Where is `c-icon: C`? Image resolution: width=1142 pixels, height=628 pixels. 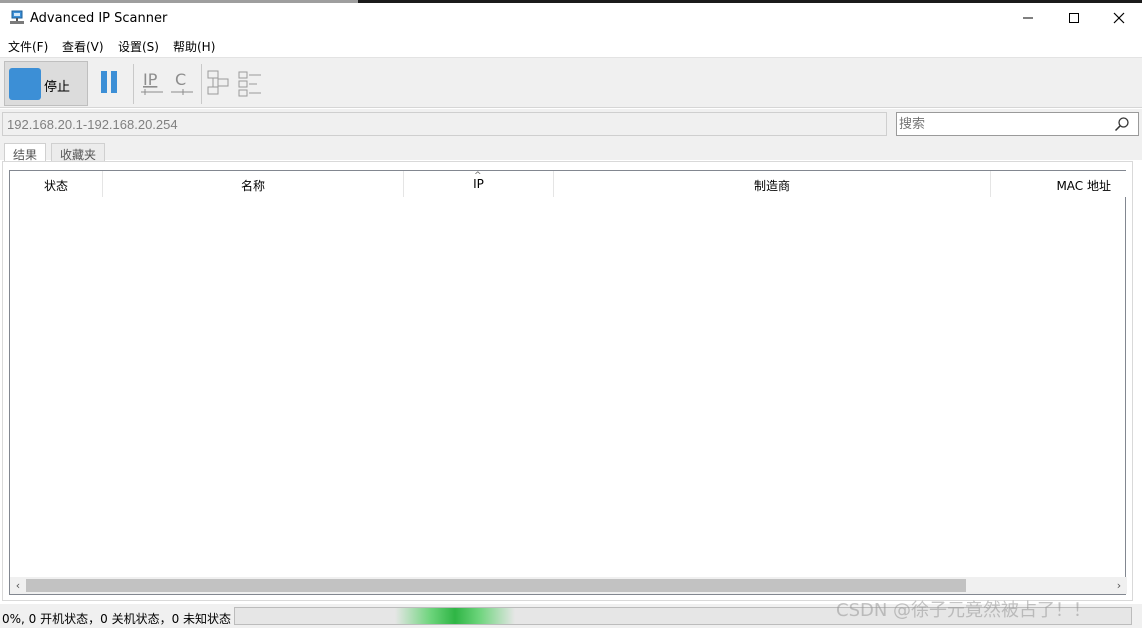
c-icon: C is located at coordinates (182, 83).